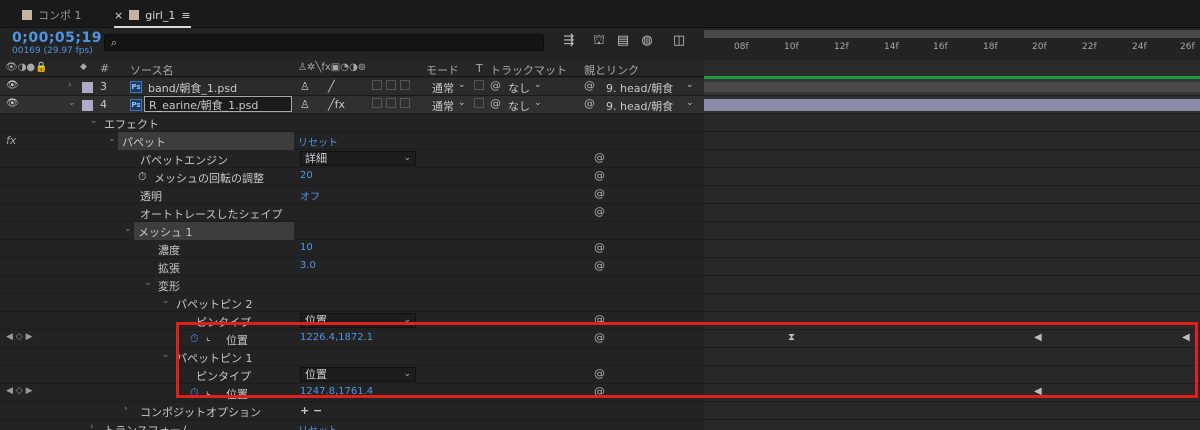 This screenshot has height=430, width=1200. I want to click on search-input: ⌕, so click(324, 42).